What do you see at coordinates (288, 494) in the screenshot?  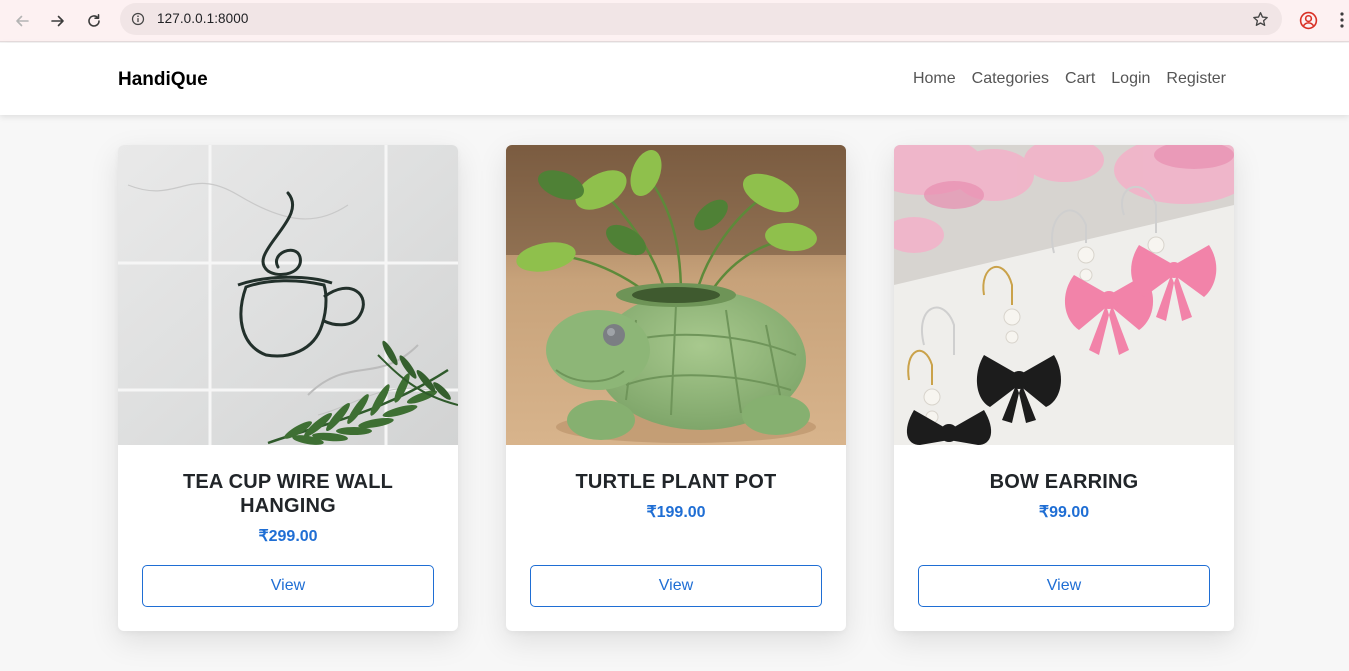 I see `product-title: TEA CUP WIRE WALL HANGING` at bounding box center [288, 494].